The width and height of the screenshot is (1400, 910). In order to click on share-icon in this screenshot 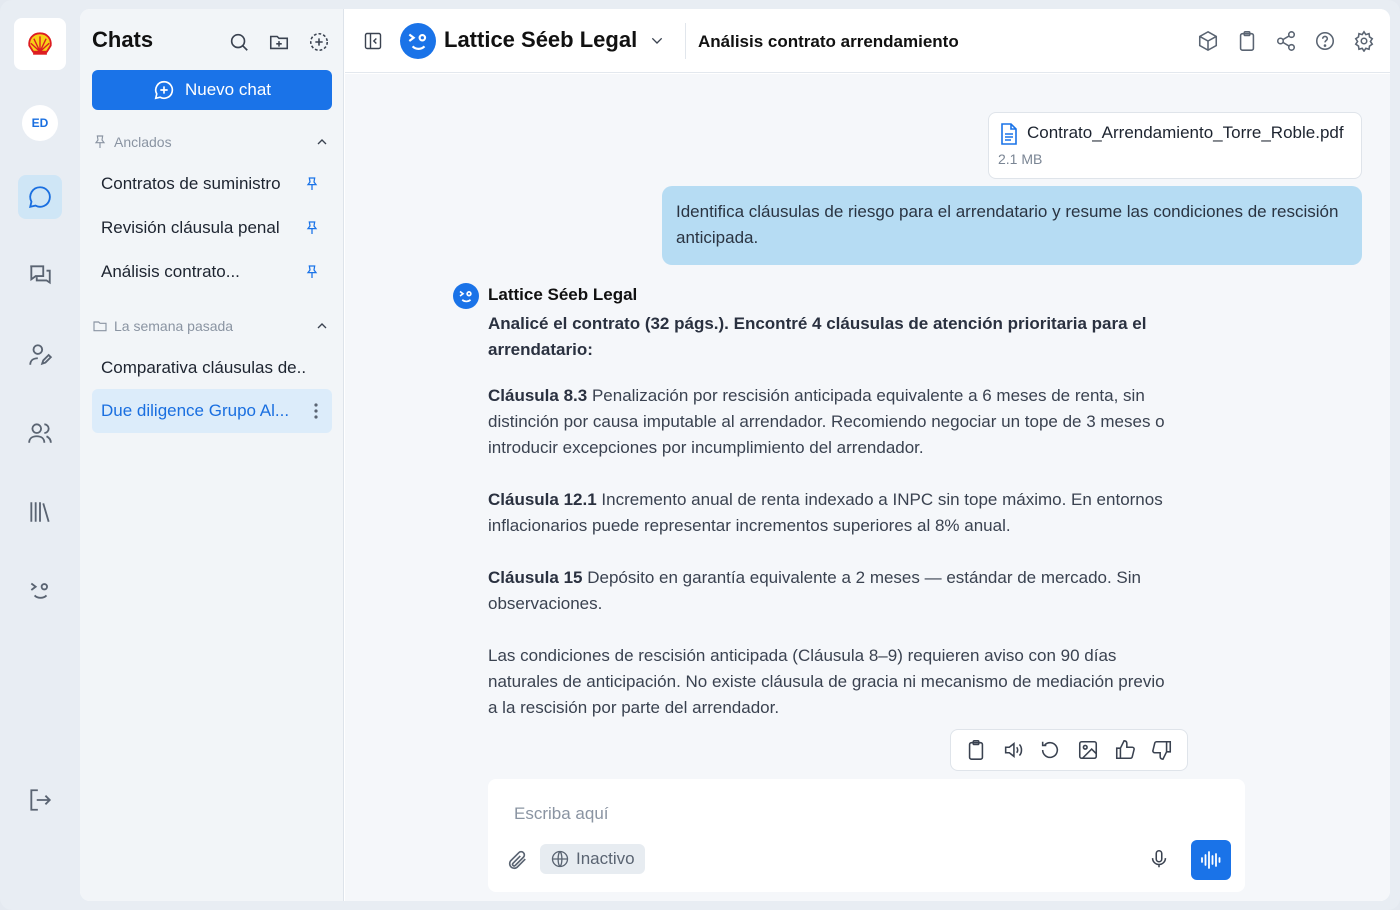, I will do `click(1286, 41)`.